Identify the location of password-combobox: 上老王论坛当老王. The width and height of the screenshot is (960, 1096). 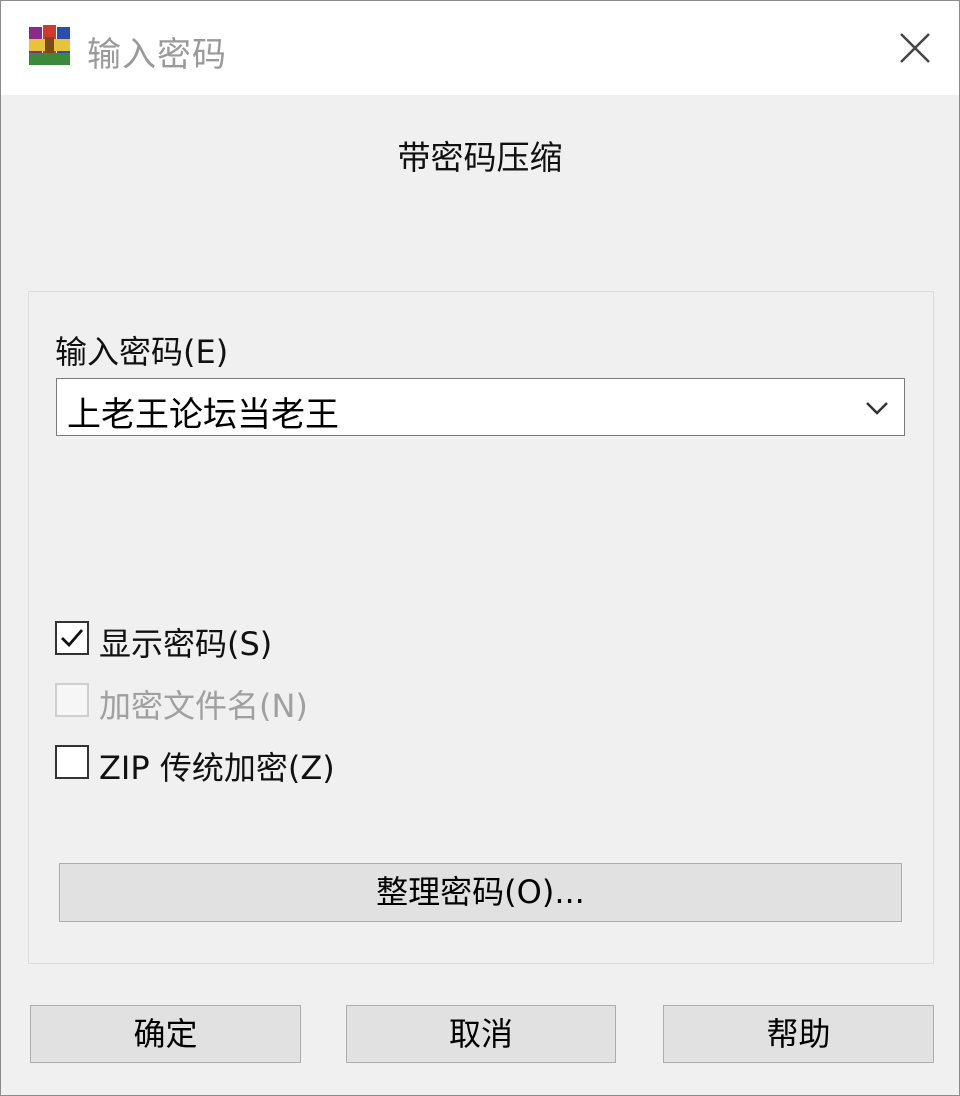
(480, 407).